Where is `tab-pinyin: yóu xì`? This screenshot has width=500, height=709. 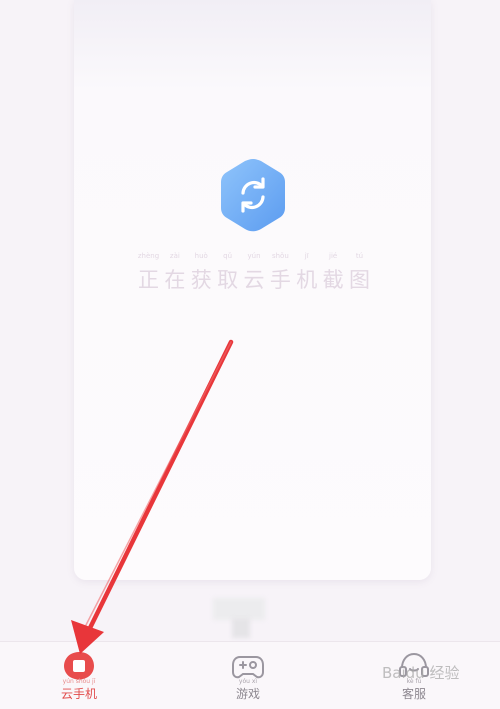
tab-pinyin: yóu xì is located at coordinates (248, 681).